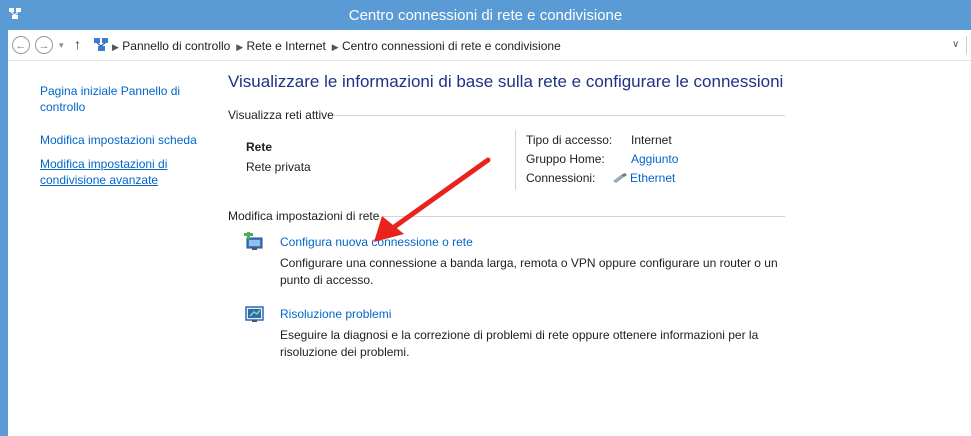 The image size is (971, 436). I want to click on network-icon, so click(101, 46).